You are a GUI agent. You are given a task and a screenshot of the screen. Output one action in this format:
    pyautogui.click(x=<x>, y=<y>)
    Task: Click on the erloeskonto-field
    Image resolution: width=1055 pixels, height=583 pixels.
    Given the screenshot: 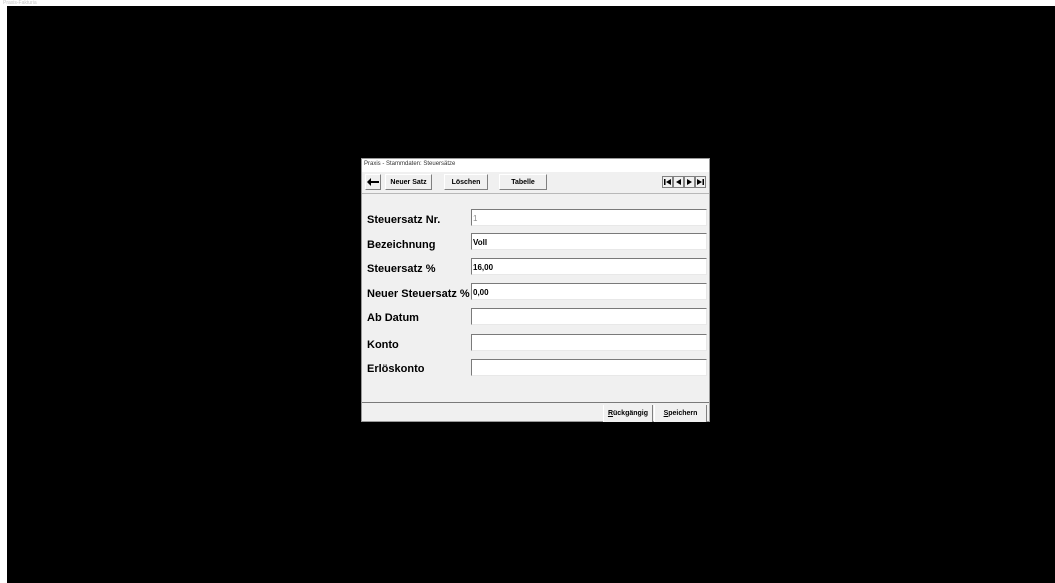 What is the action you would take?
    pyautogui.click(x=589, y=367)
    